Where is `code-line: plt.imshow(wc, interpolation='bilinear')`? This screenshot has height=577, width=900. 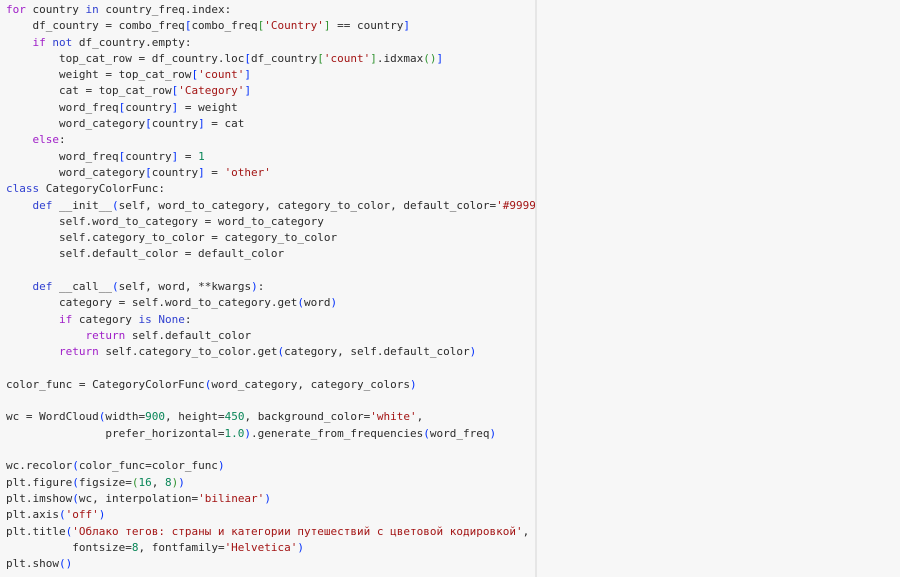 code-line: plt.imshow(wc, interpolation='bilinear') is located at coordinates (287, 499).